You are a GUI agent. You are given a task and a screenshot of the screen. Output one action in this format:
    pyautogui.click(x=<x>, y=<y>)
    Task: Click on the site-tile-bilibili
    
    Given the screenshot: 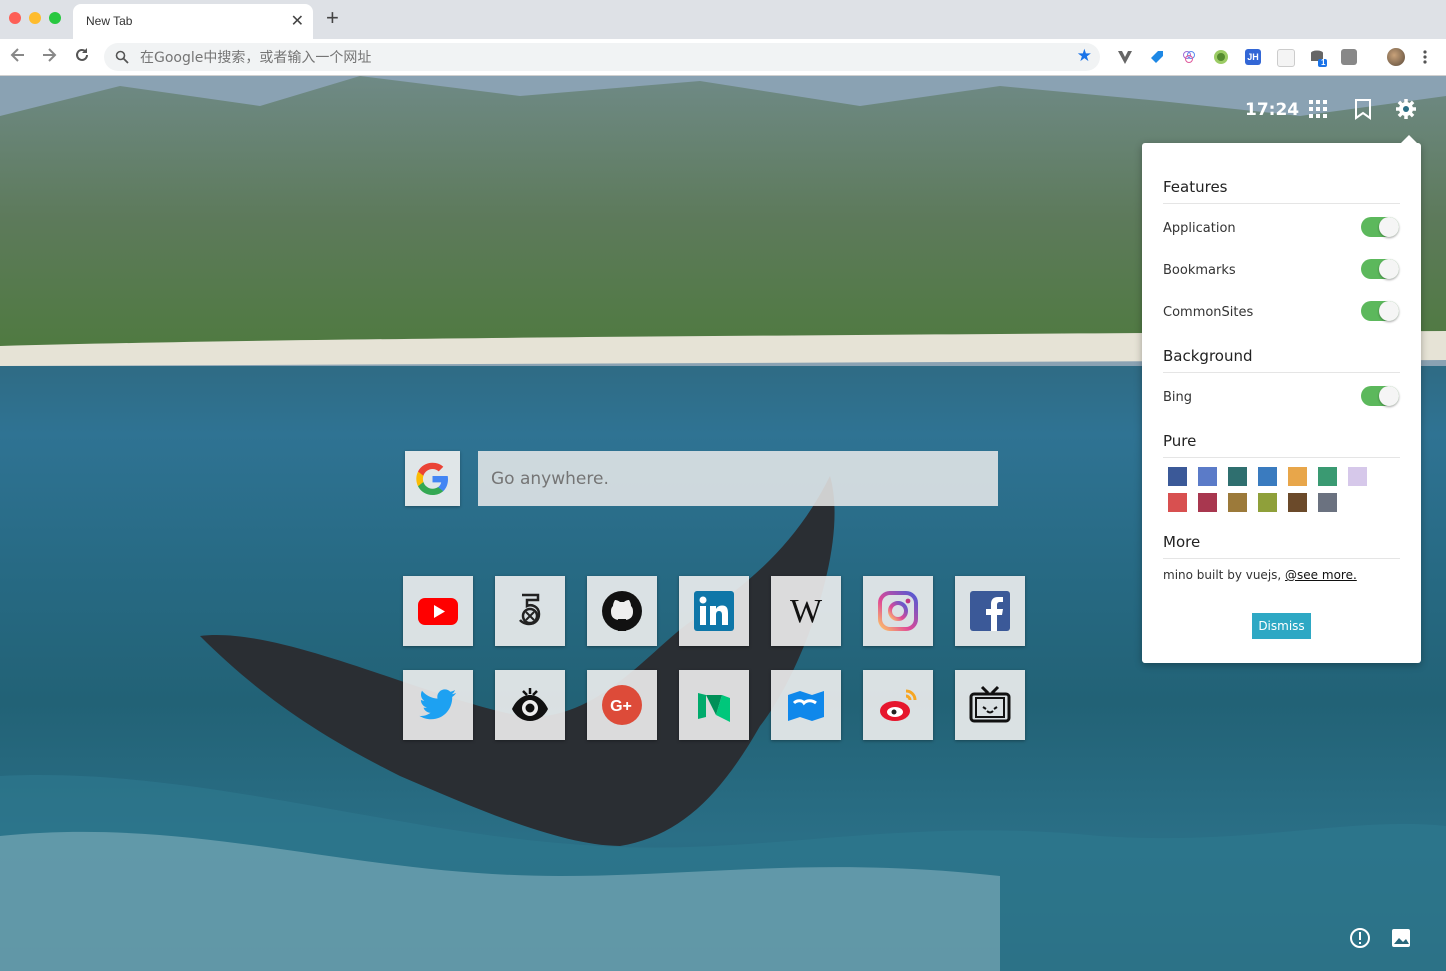 What is the action you would take?
    pyautogui.click(x=990, y=705)
    